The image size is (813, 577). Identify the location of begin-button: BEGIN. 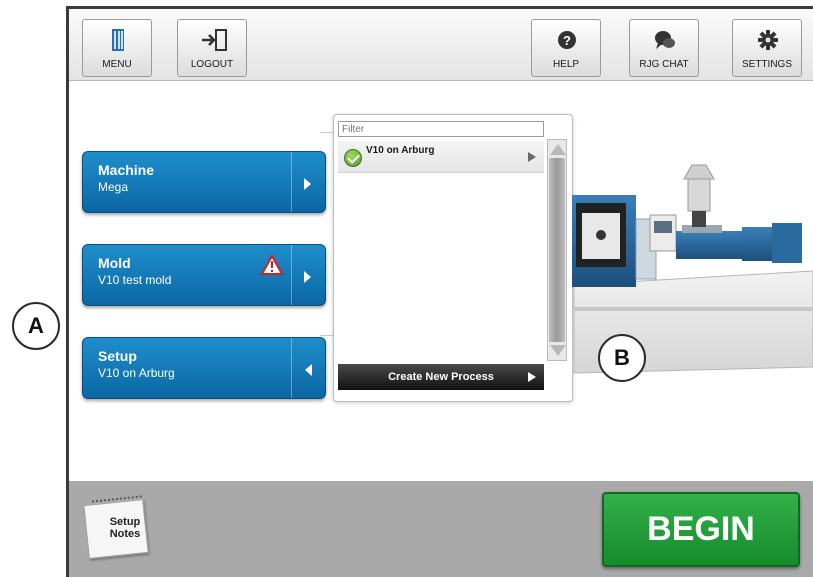
(701, 529).